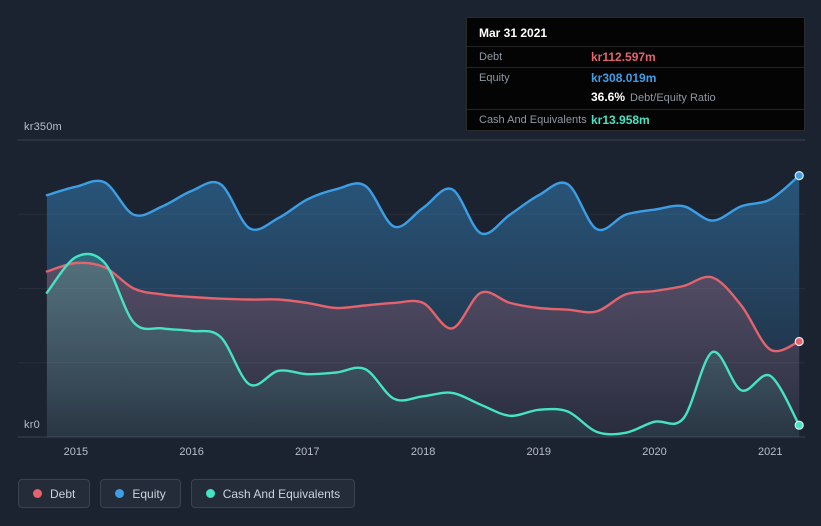 The width and height of the screenshot is (821, 526). I want to click on x-tick-2016: 2016, so click(191, 452).